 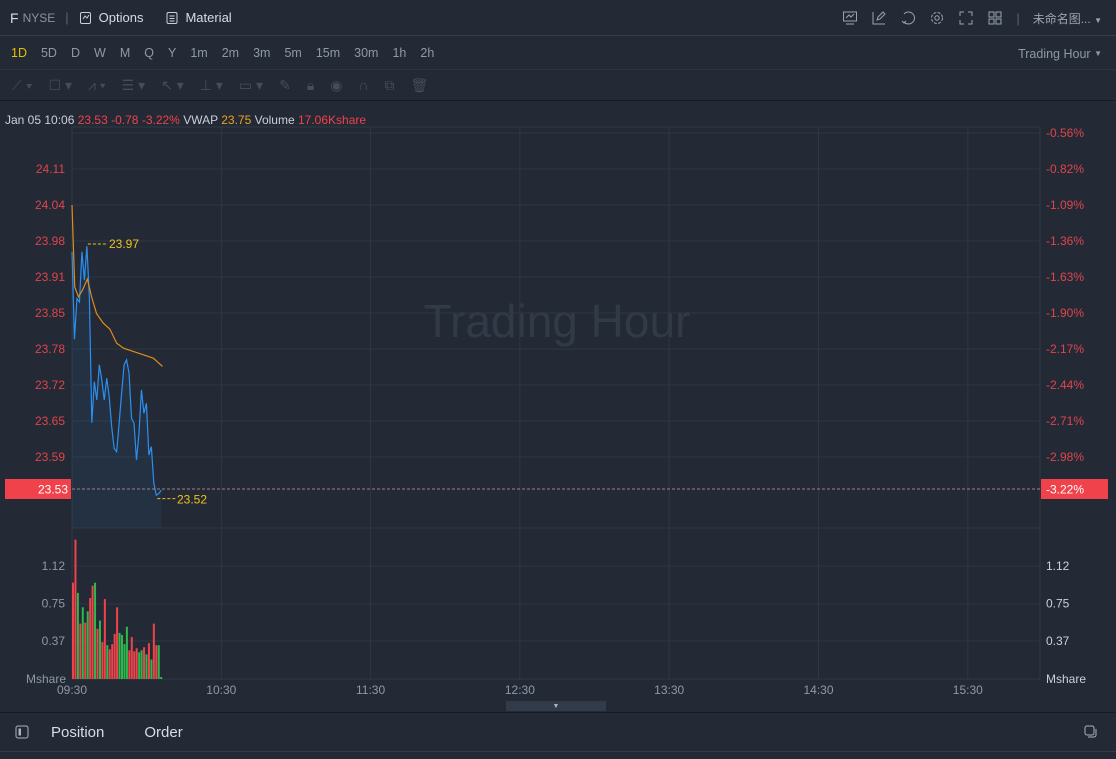 What do you see at coordinates (22, 85) in the screenshot?
I see `line-tool-icon: ⟋ ▾` at bounding box center [22, 85].